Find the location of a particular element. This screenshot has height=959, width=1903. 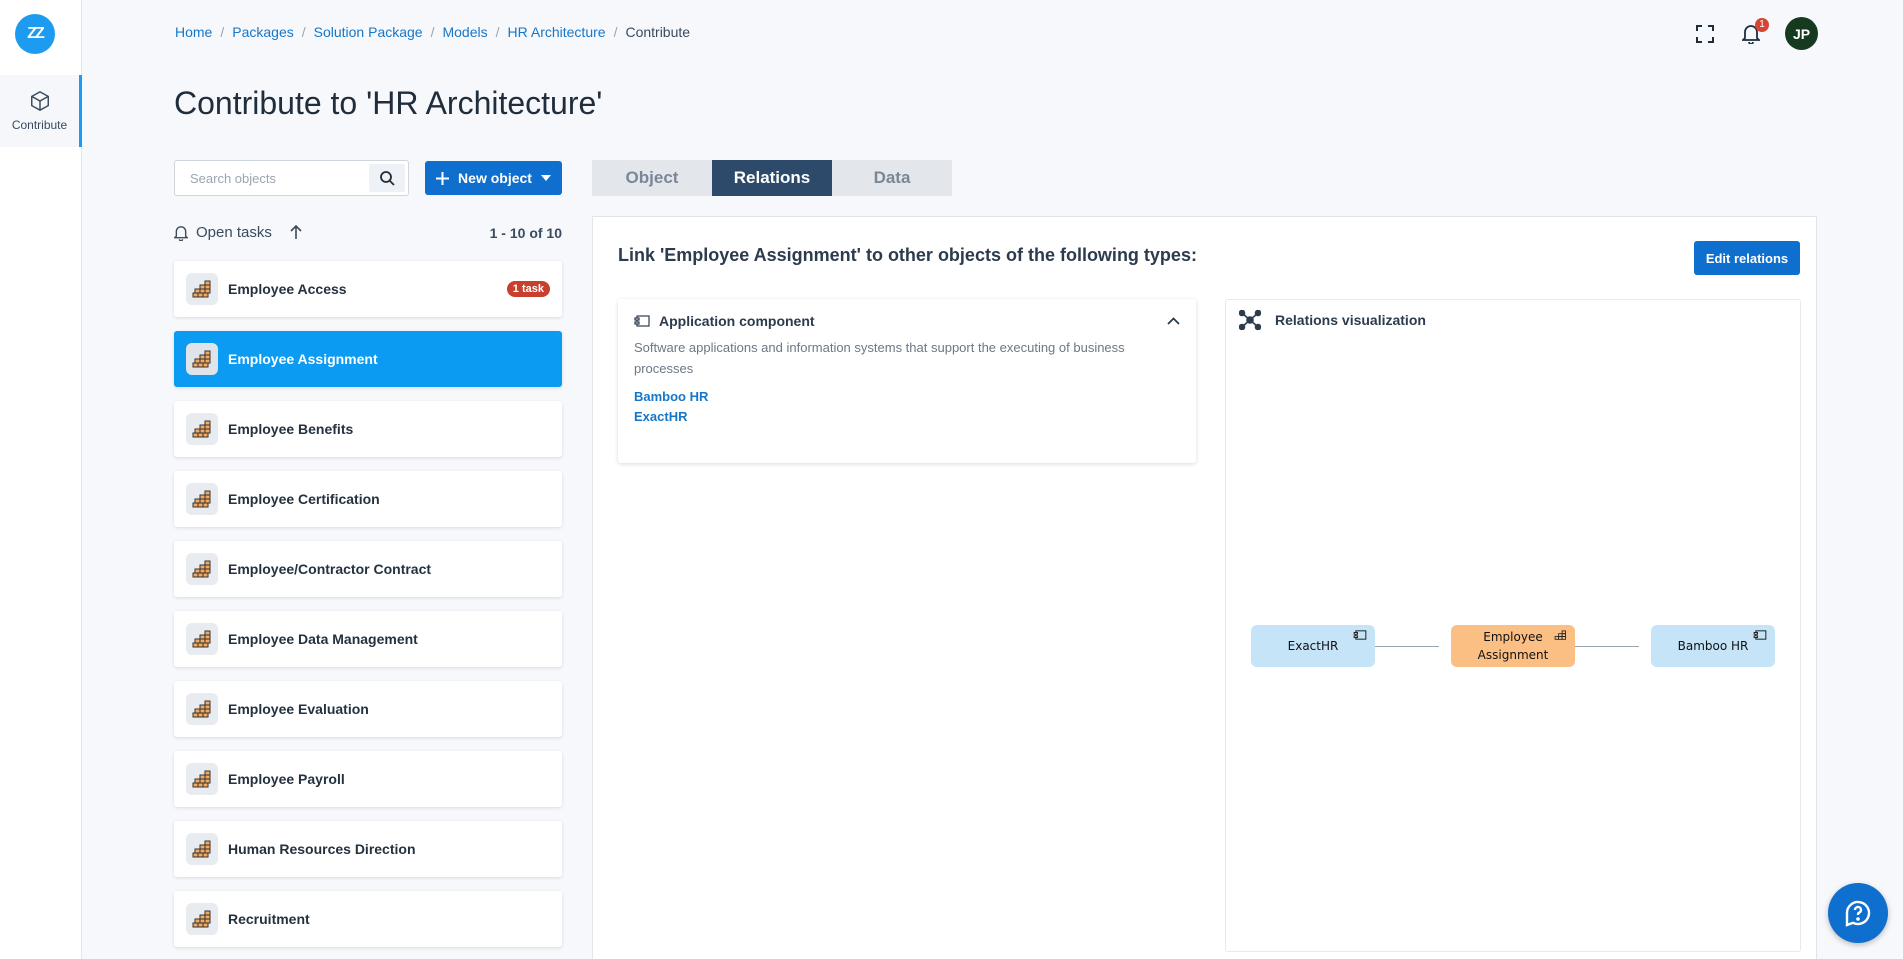

list-item: Recruitment is located at coordinates (368, 919).